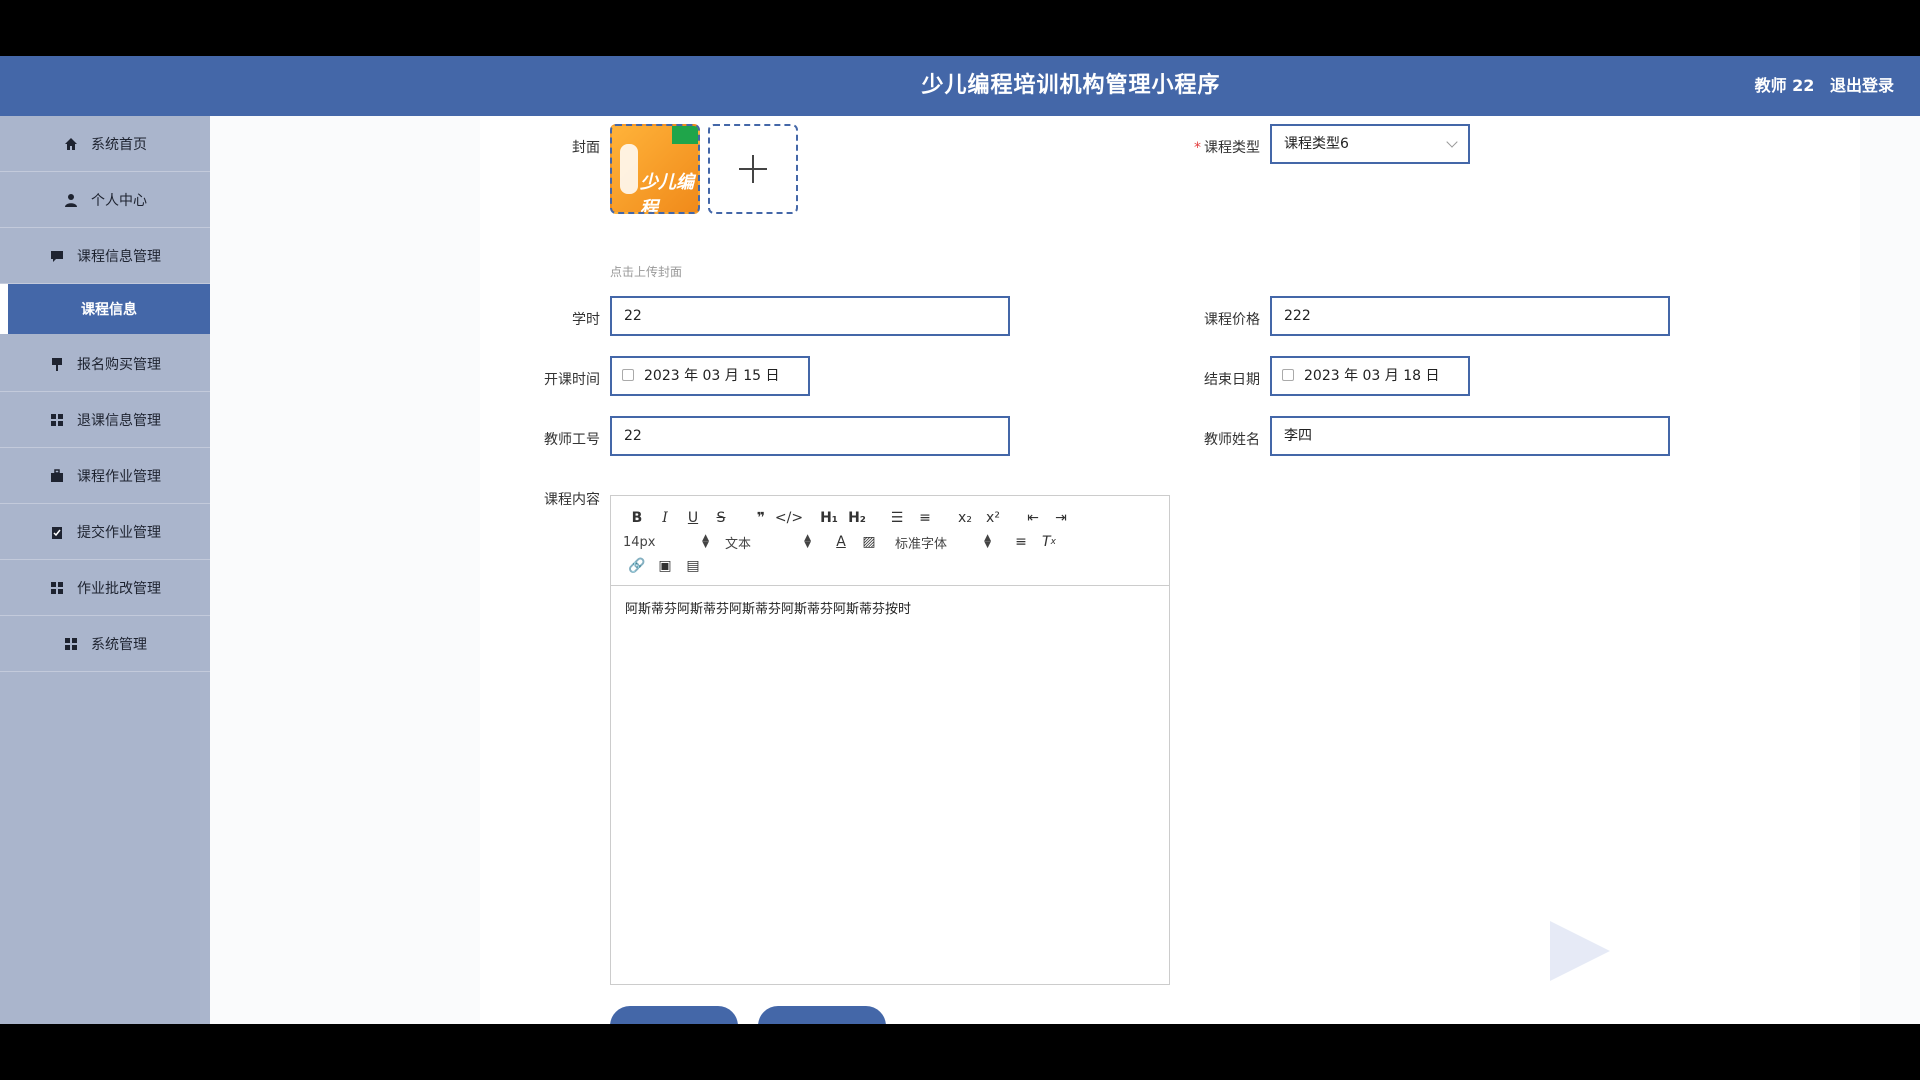  Describe the element at coordinates (1061, 518) in the screenshot. I see `indent-icon: ⇥` at that location.